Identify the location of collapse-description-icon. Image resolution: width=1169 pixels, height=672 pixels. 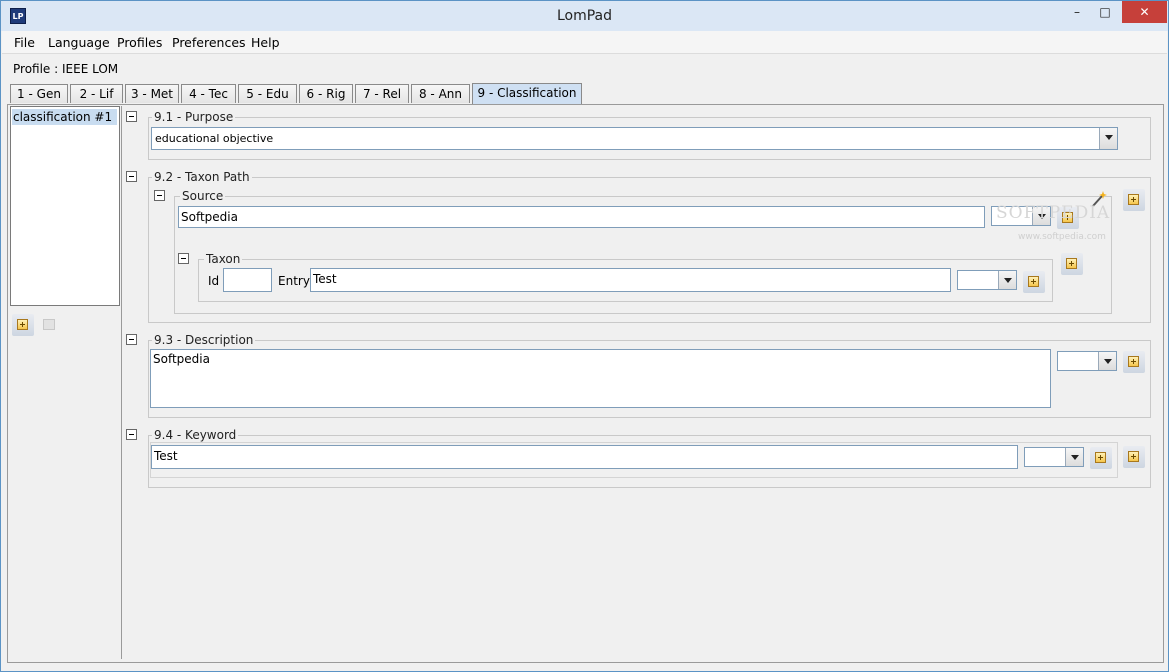
(131, 339).